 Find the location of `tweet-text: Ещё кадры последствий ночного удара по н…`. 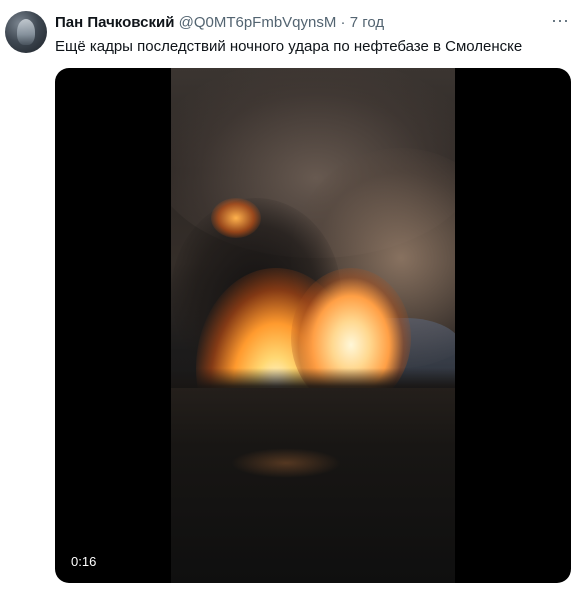

tweet-text: Ещё кадры последствий ночного удара по н… is located at coordinates (289, 46).